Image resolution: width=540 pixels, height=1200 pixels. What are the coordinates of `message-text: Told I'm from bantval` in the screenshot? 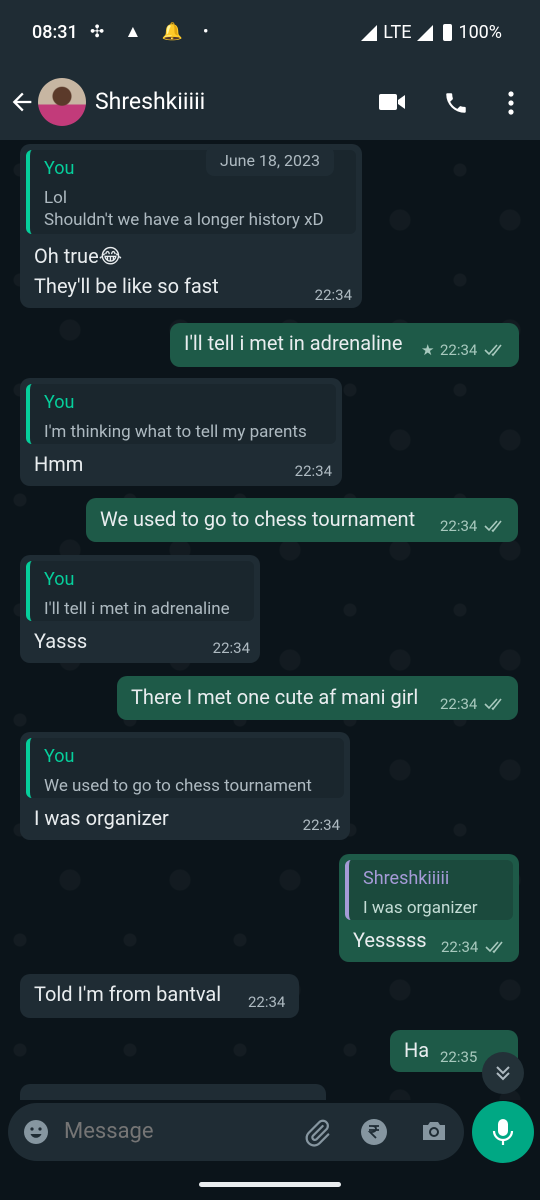 It's located at (128, 994).